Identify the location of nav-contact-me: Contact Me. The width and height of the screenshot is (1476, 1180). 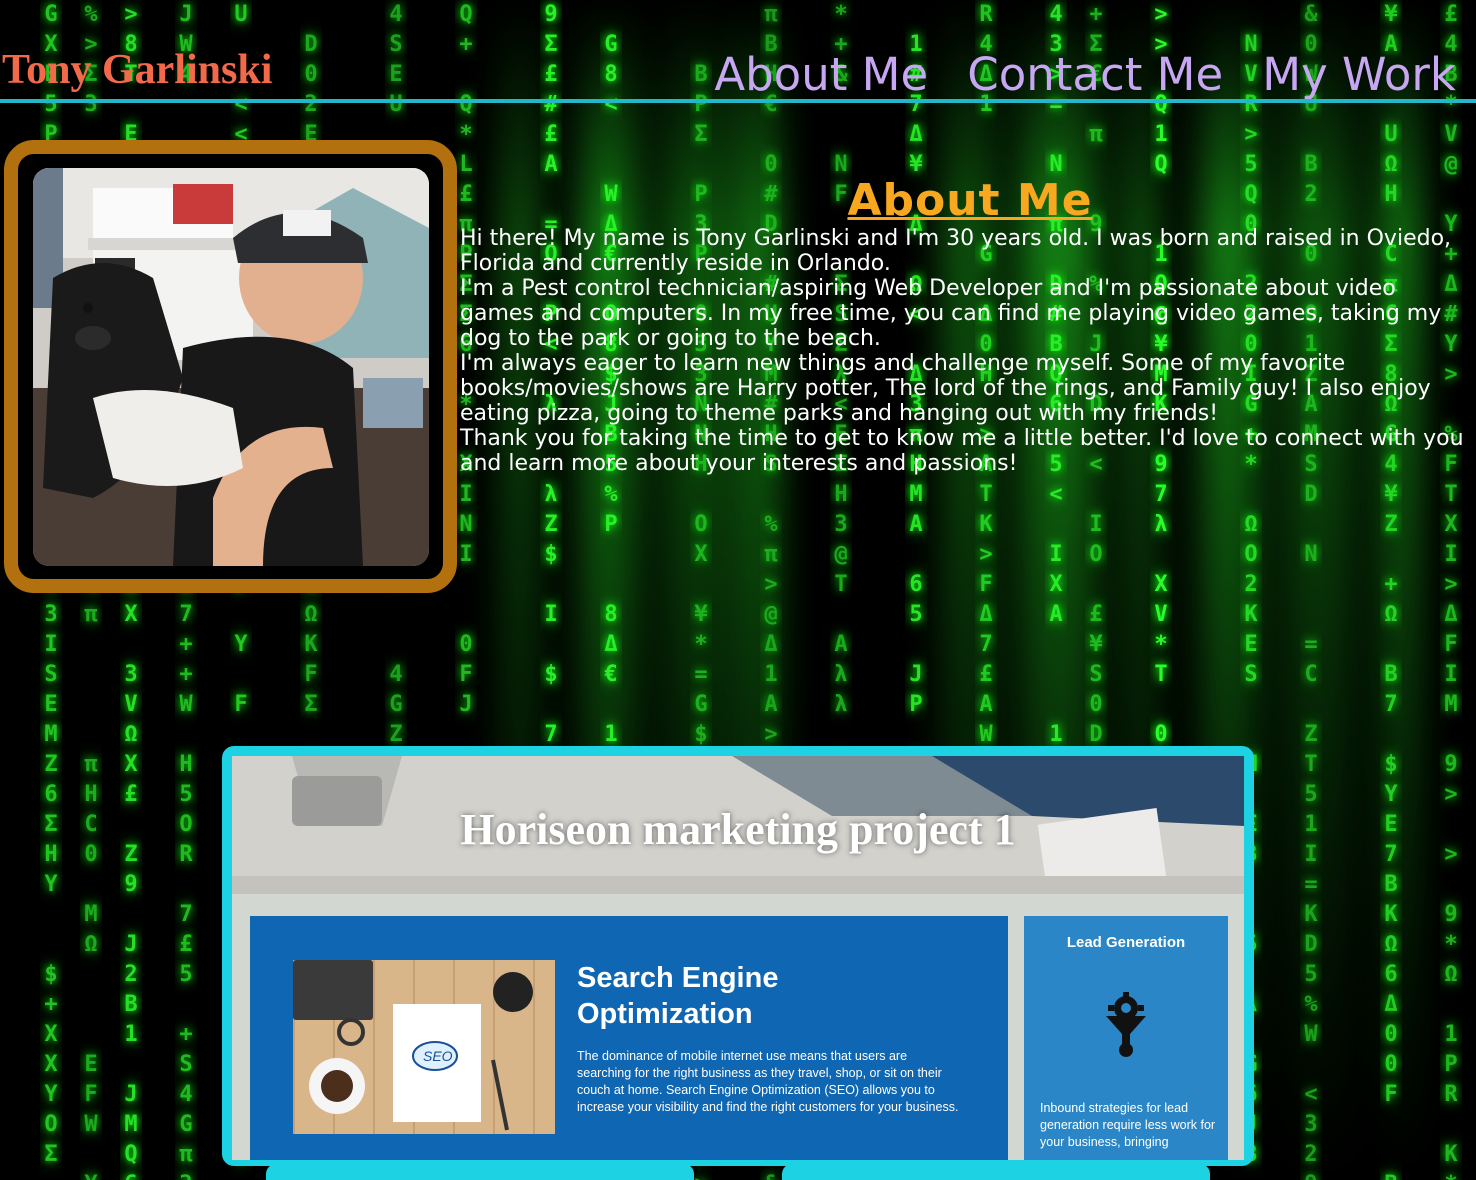
(1095, 74).